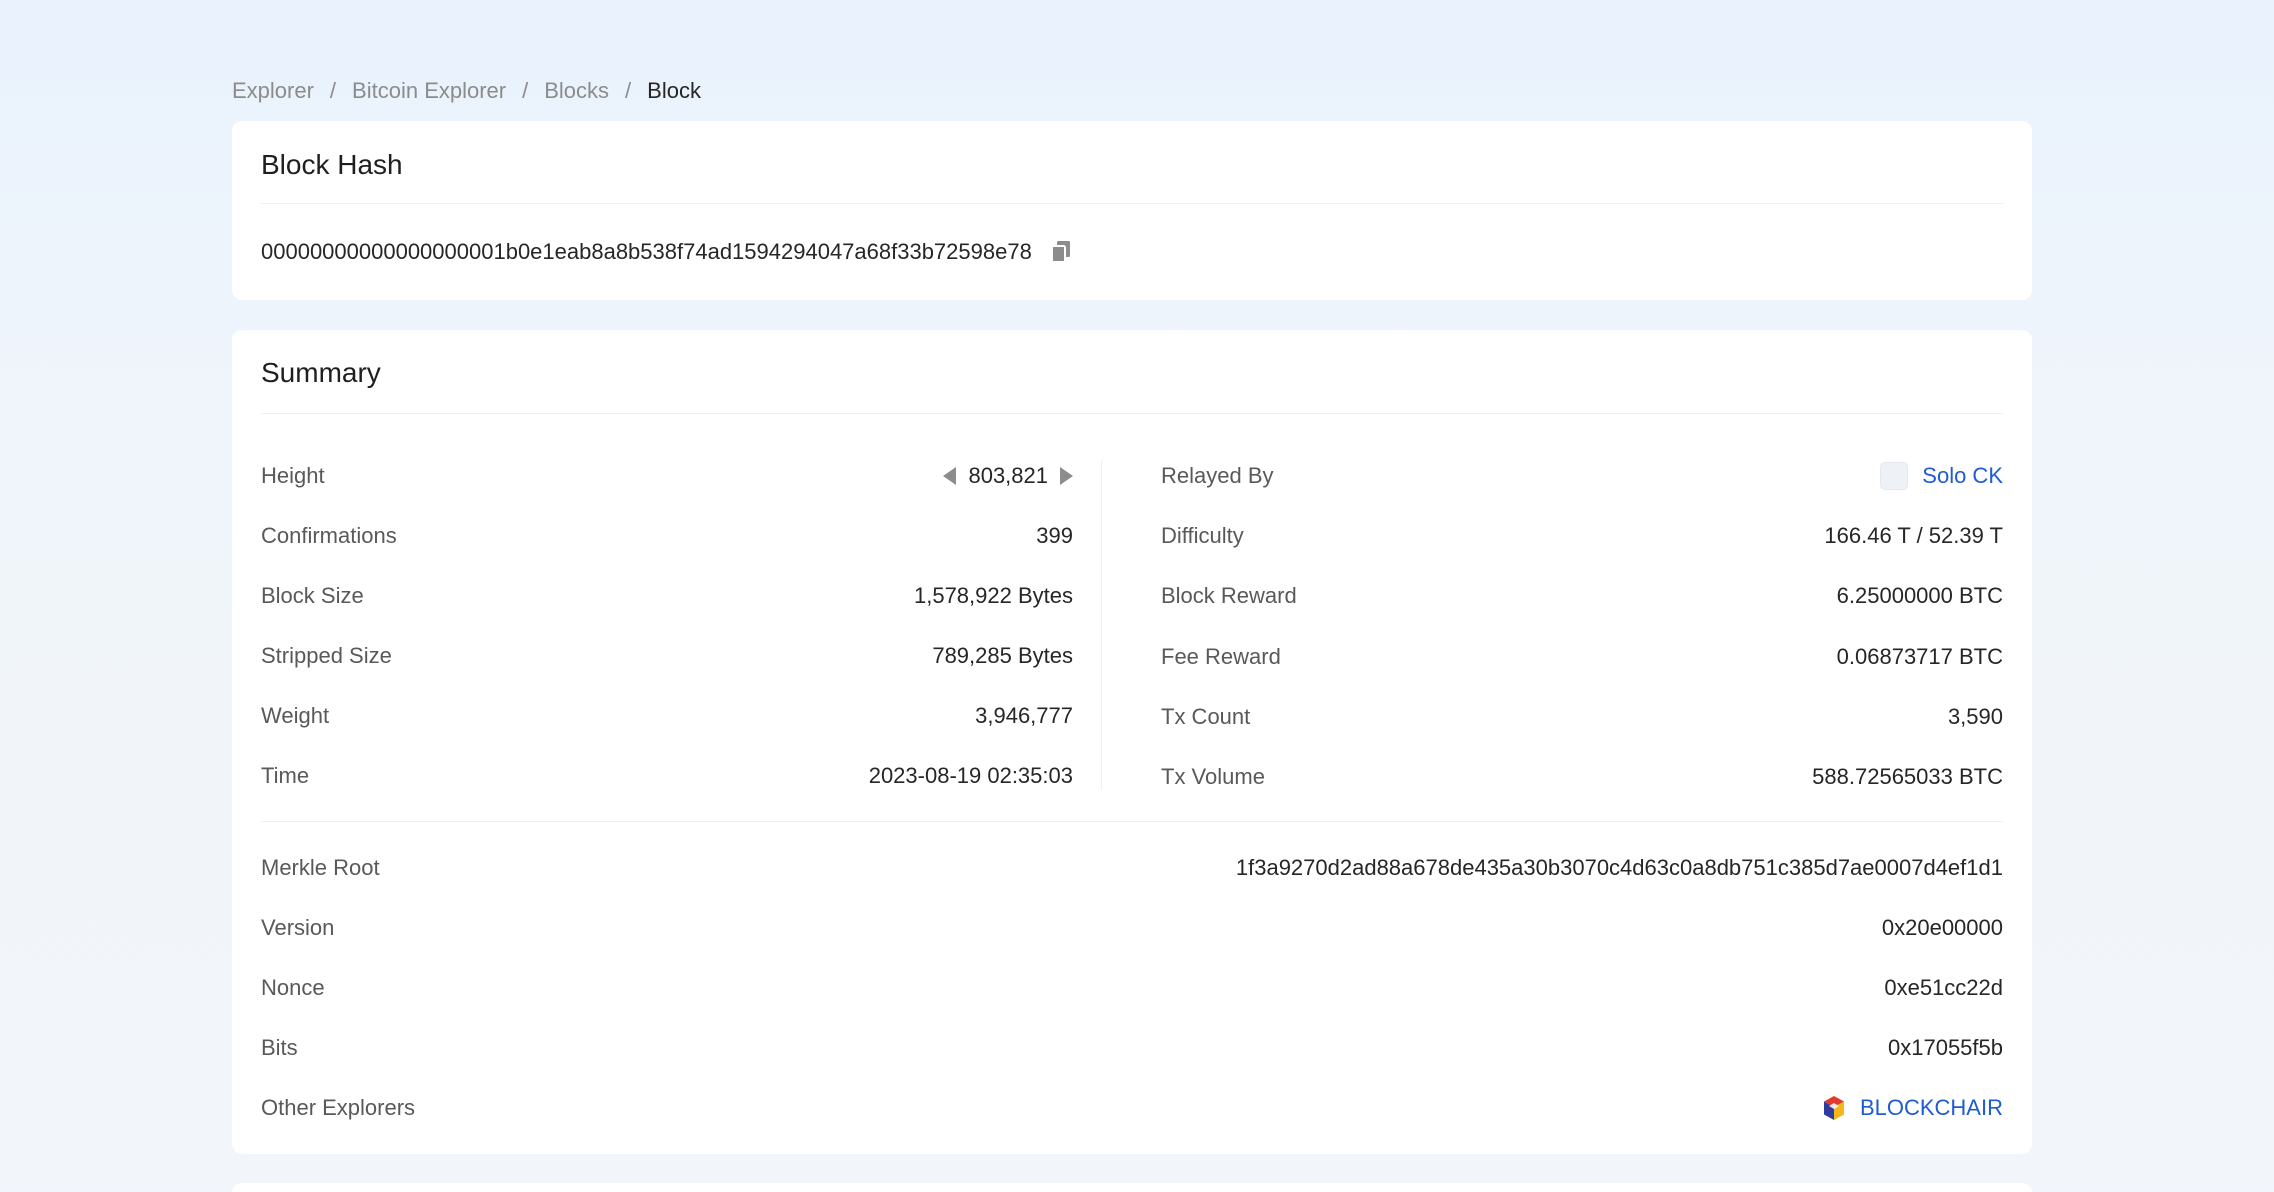  I want to click on weight-value: 3,946,777, so click(1024, 715).